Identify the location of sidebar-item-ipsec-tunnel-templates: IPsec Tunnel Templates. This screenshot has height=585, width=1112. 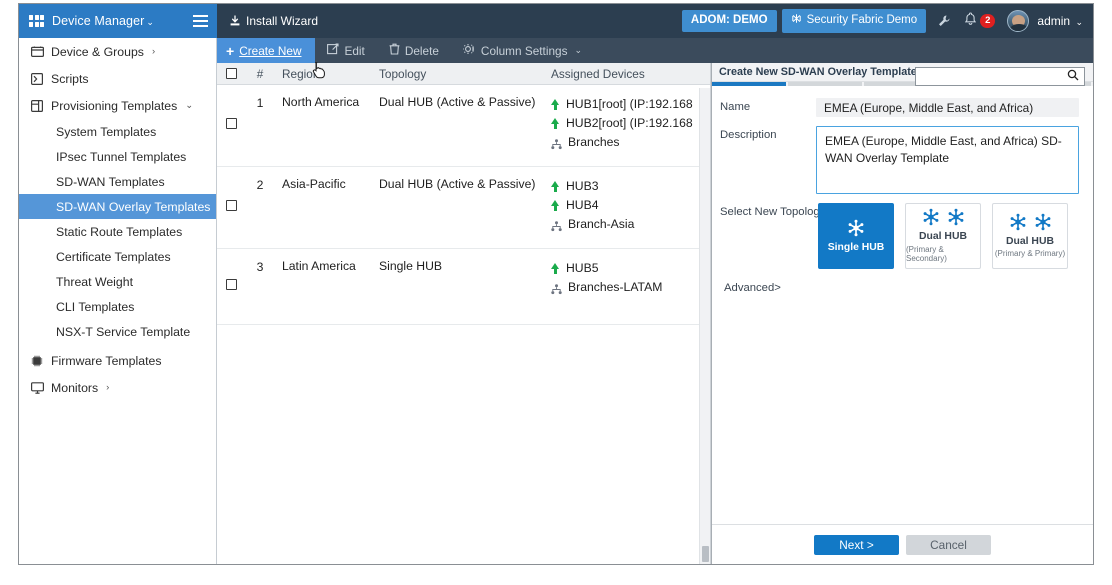
(117, 156).